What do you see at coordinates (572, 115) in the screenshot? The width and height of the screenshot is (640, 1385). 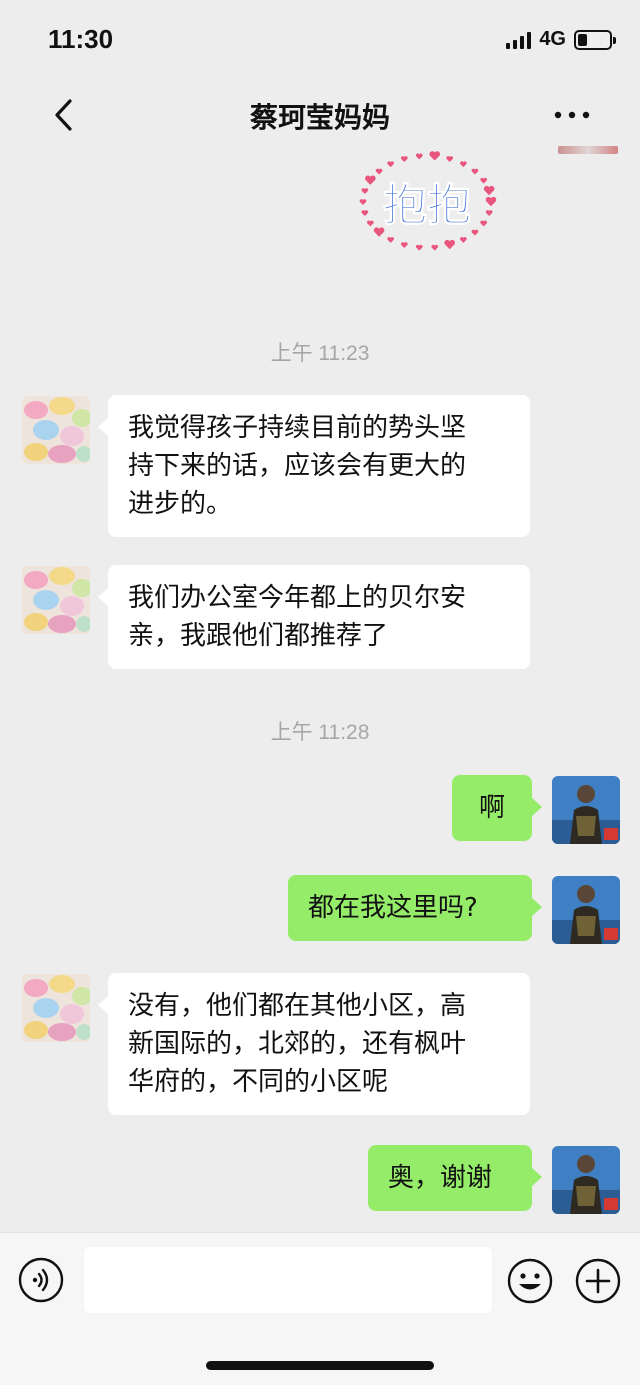 I see `more-options-icon` at bounding box center [572, 115].